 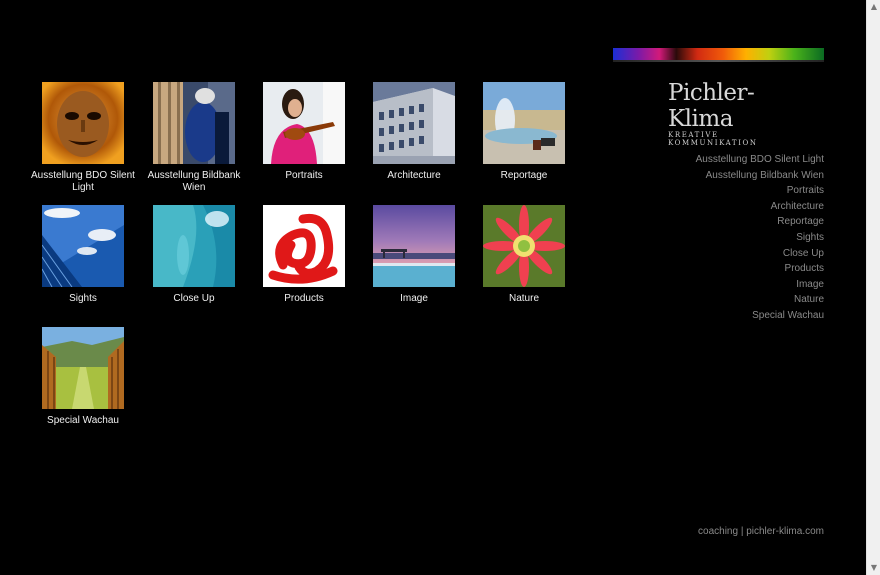 I want to click on fountain-photo-icon, so click(x=524, y=123).